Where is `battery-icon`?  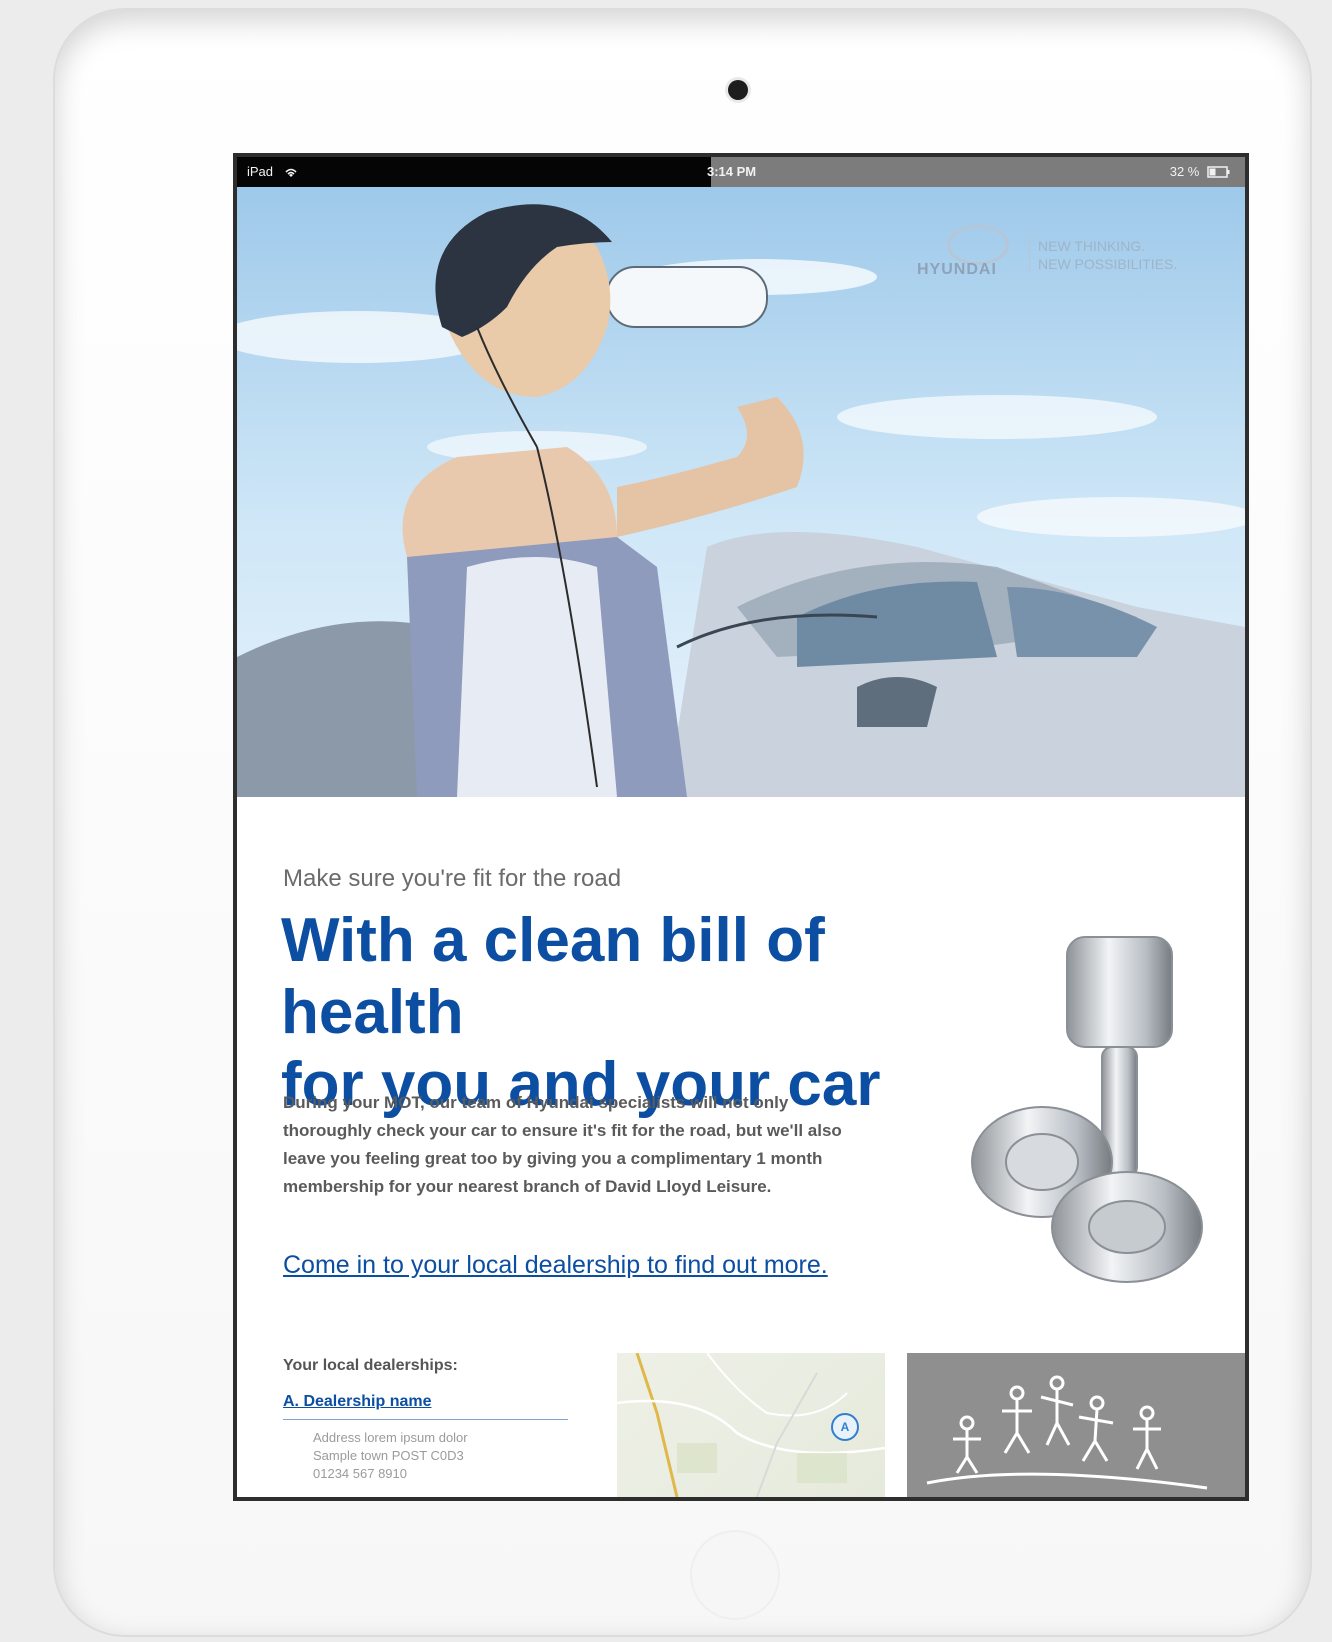
battery-icon is located at coordinates (1217, 171).